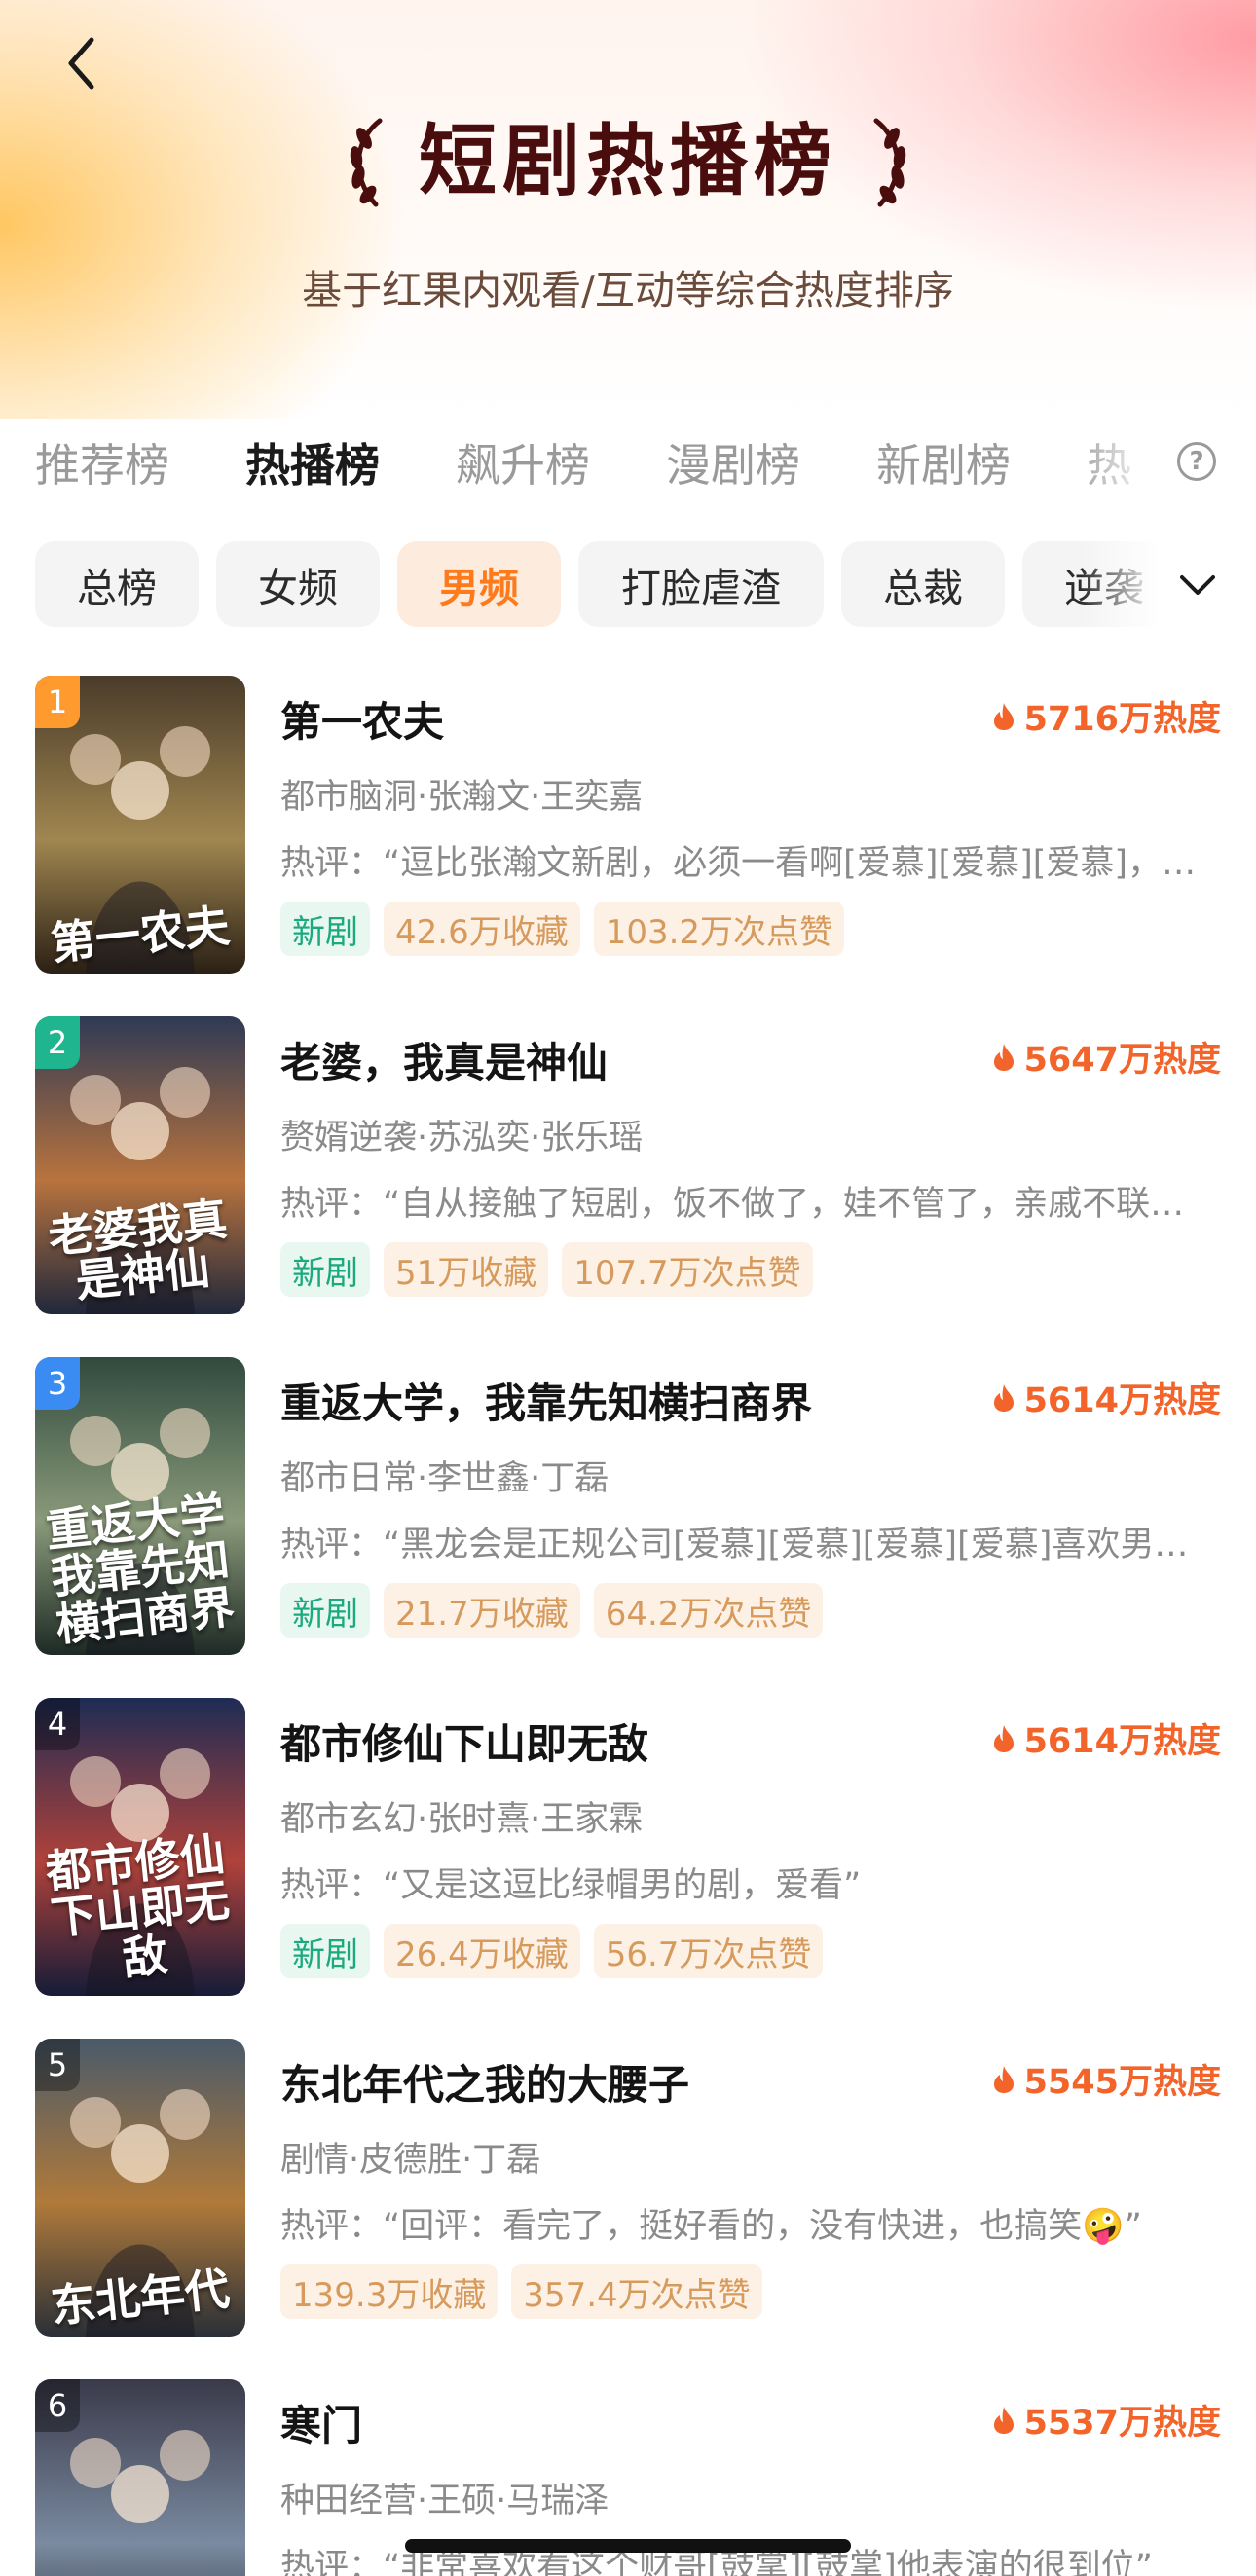 The height and width of the screenshot is (2576, 1256). Describe the element at coordinates (140, 1165) in the screenshot. I see `poster-image: 老婆我真是神仙 2` at that location.